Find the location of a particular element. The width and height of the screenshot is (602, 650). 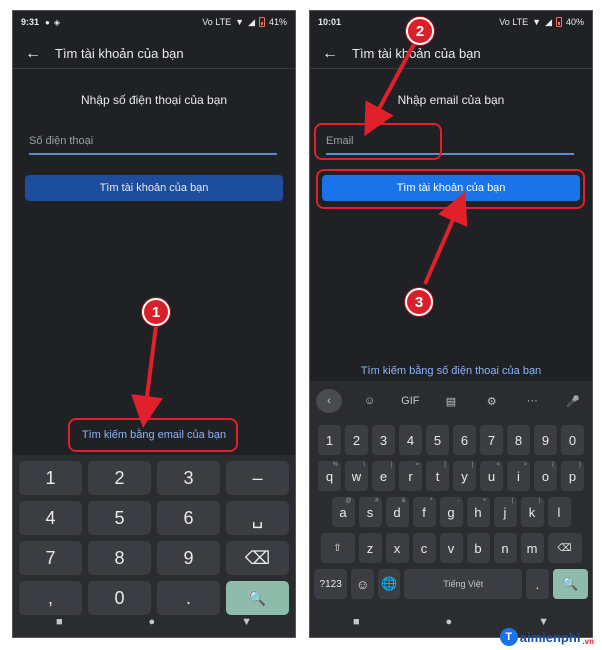

number-key: 3 is located at coordinates (383, 440).